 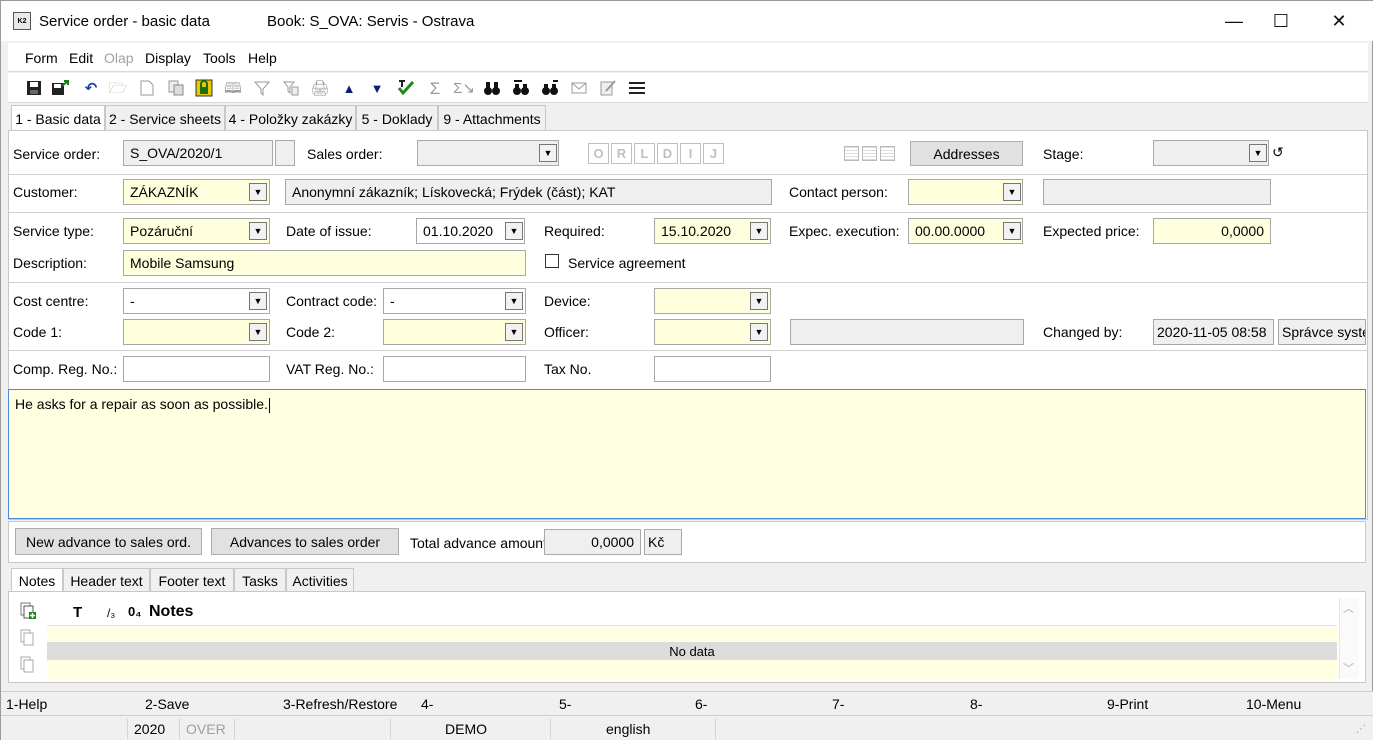 What do you see at coordinates (1063, 154) in the screenshot?
I see `stage-label: Stage:` at bounding box center [1063, 154].